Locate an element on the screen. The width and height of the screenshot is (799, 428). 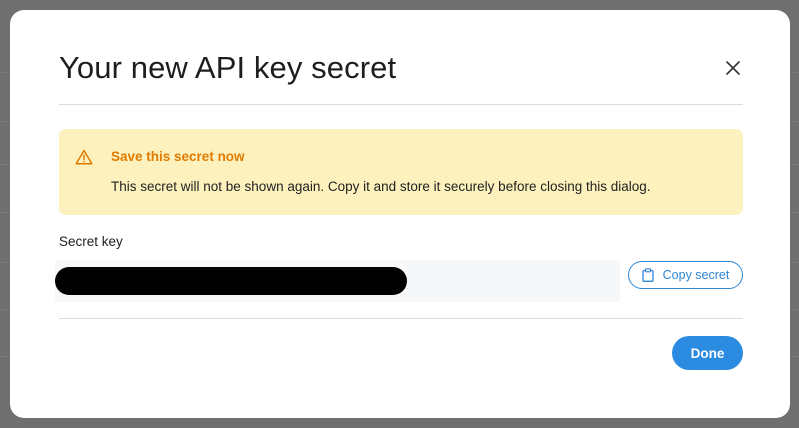
copy-secret-button: Copy secret is located at coordinates (685, 275).